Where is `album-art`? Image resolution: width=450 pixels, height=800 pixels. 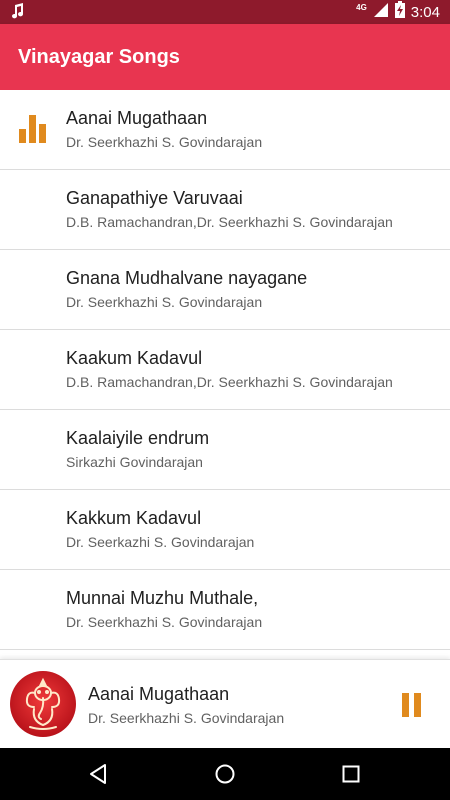 album-art is located at coordinates (43, 704).